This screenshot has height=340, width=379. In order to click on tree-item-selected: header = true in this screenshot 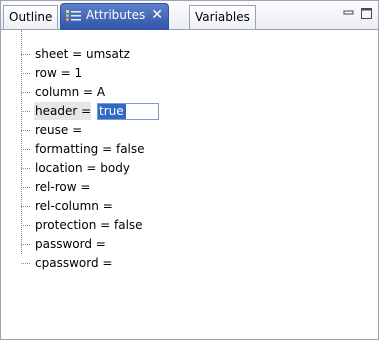, I will do `click(189, 111)`.